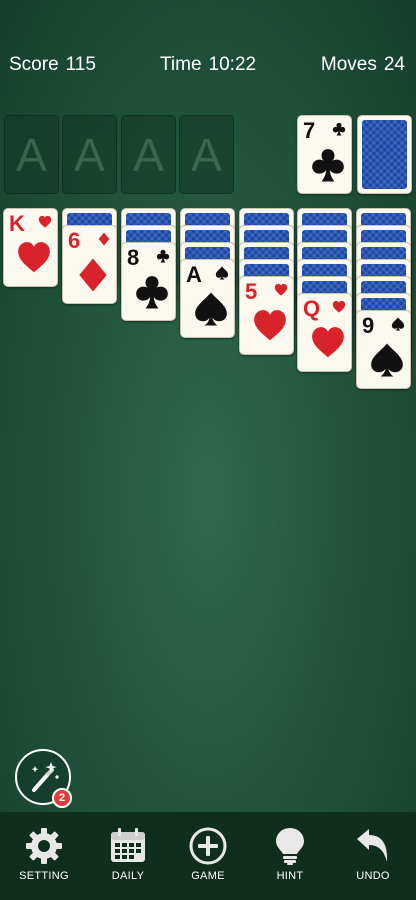 The width and height of the screenshot is (416, 900). What do you see at coordinates (290, 846) in the screenshot?
I see `lightbulb-icon` at bounding box center [290, 846].